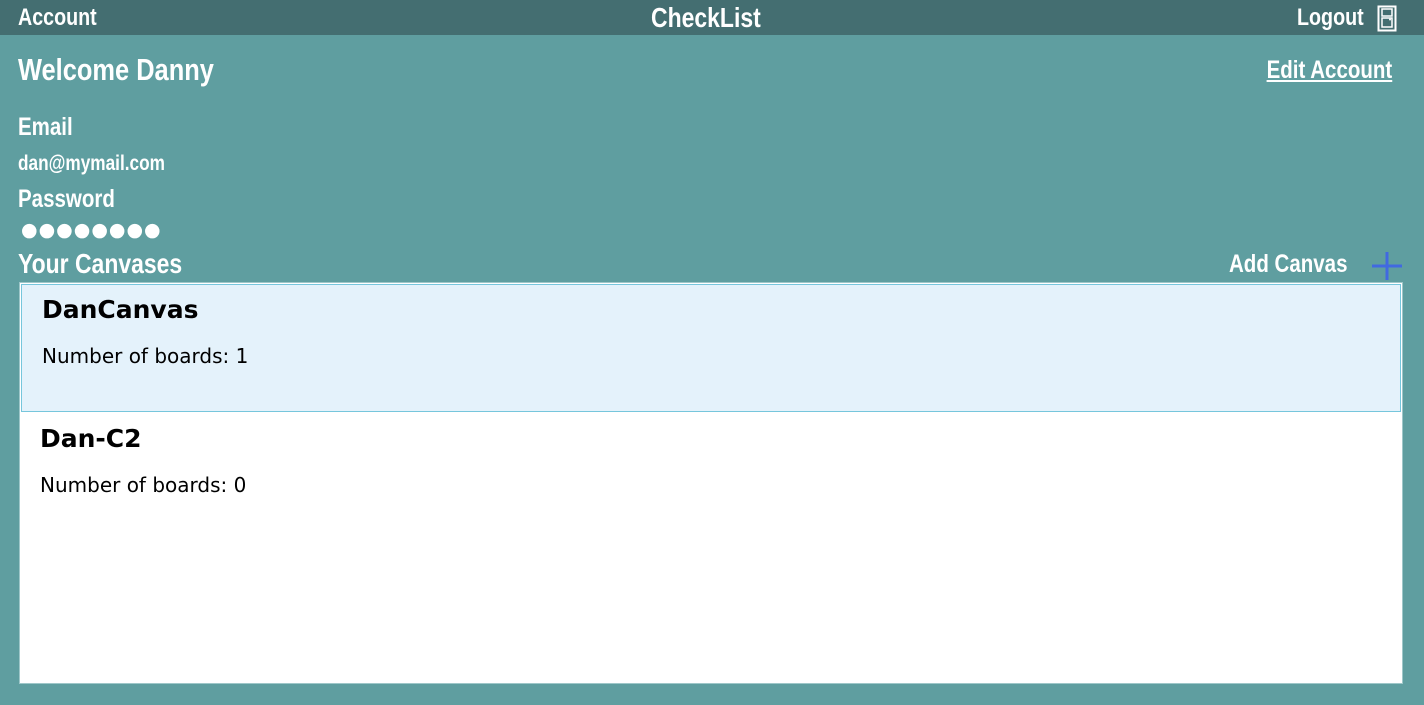 The width and height of the screenshot is (1424, 705). Describe the element at coordinates (143, 485) in the screenshot. I see `canvas-board-count: Number of boards: 0` at that location.